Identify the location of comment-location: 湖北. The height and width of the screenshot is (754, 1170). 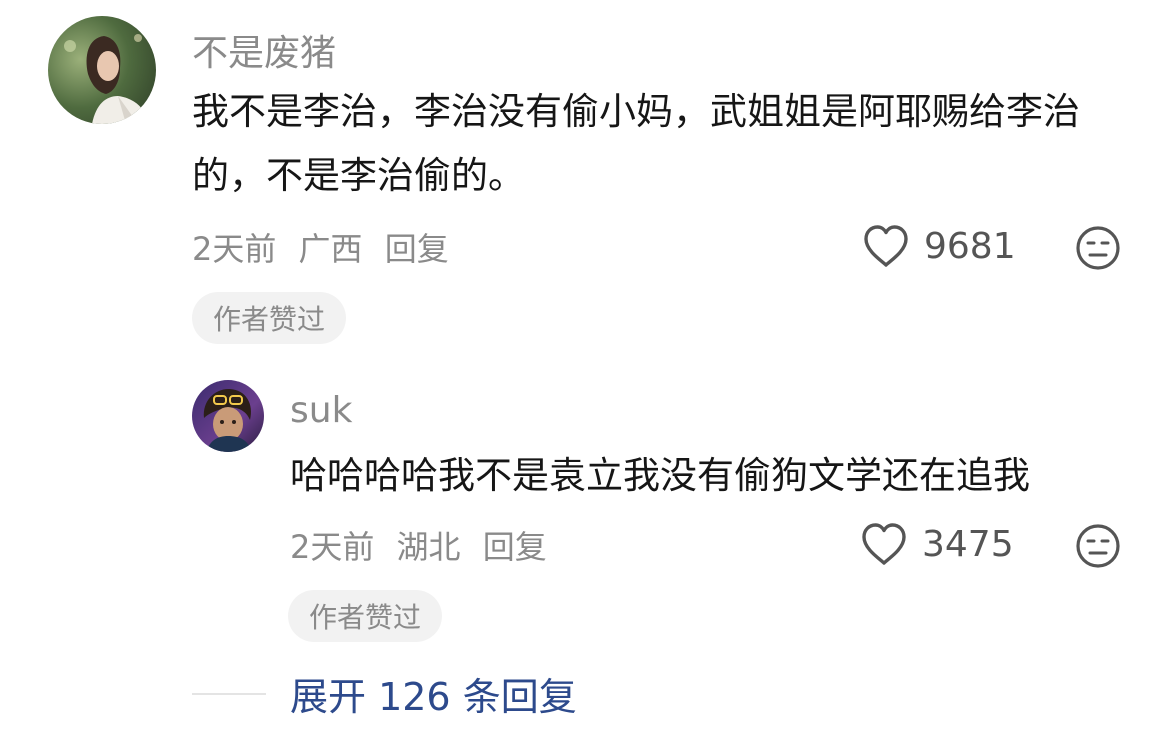
(428, 547).